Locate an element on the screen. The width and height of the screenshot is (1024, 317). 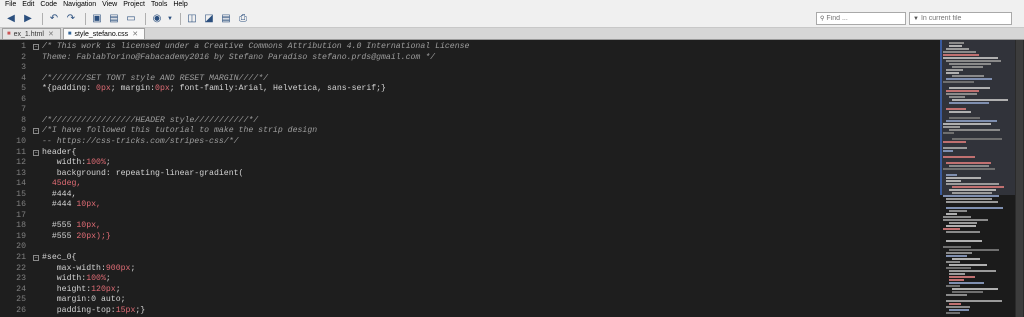
menu-edit: Edit is located at coordinates (28, 5).